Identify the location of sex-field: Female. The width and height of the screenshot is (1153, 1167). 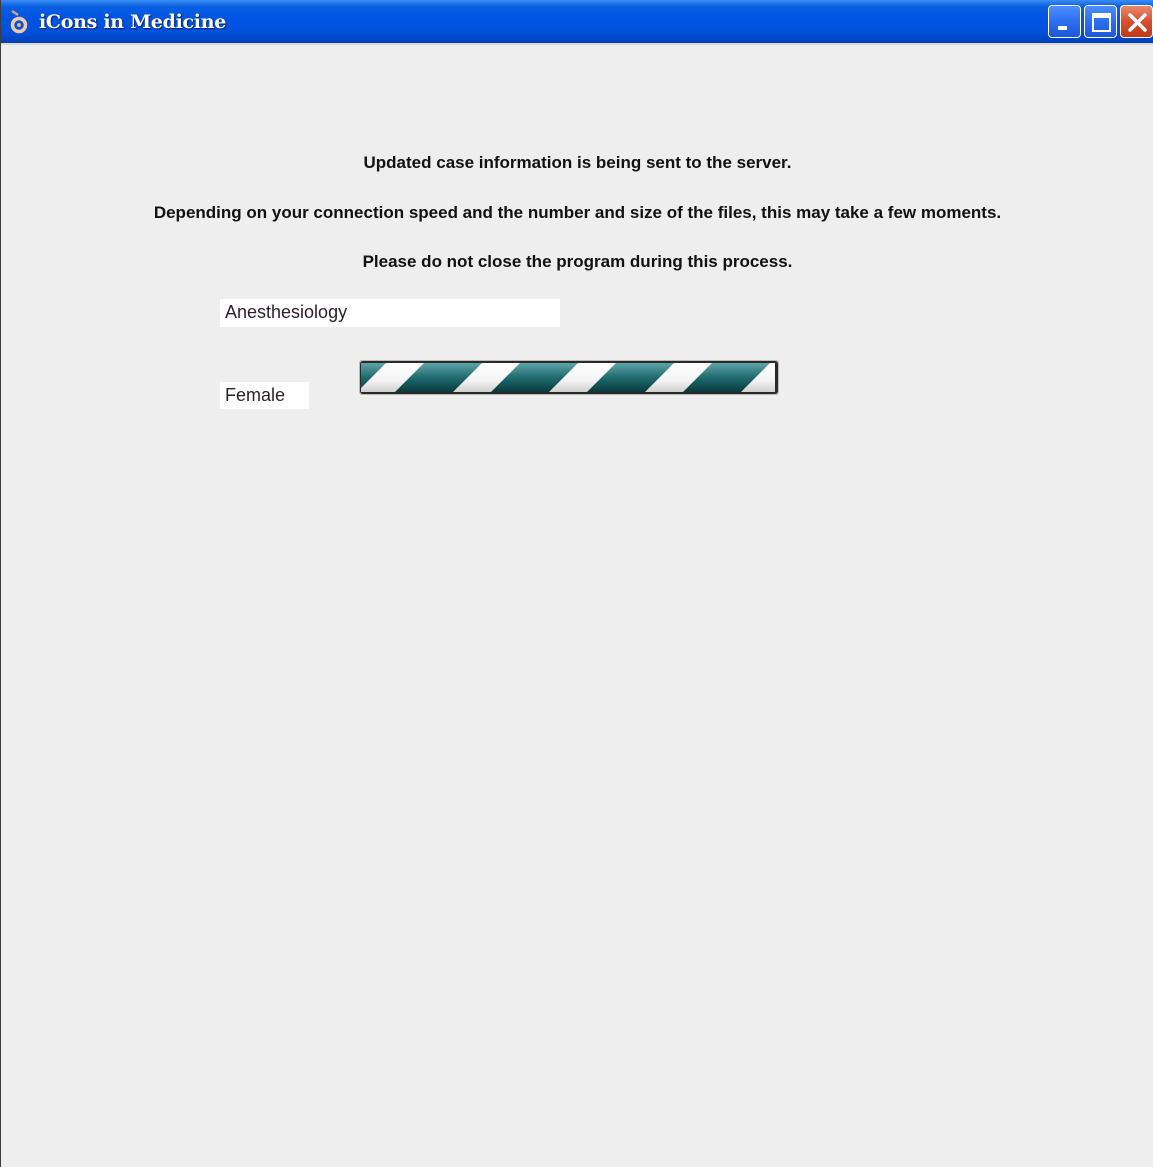
(264, 395).